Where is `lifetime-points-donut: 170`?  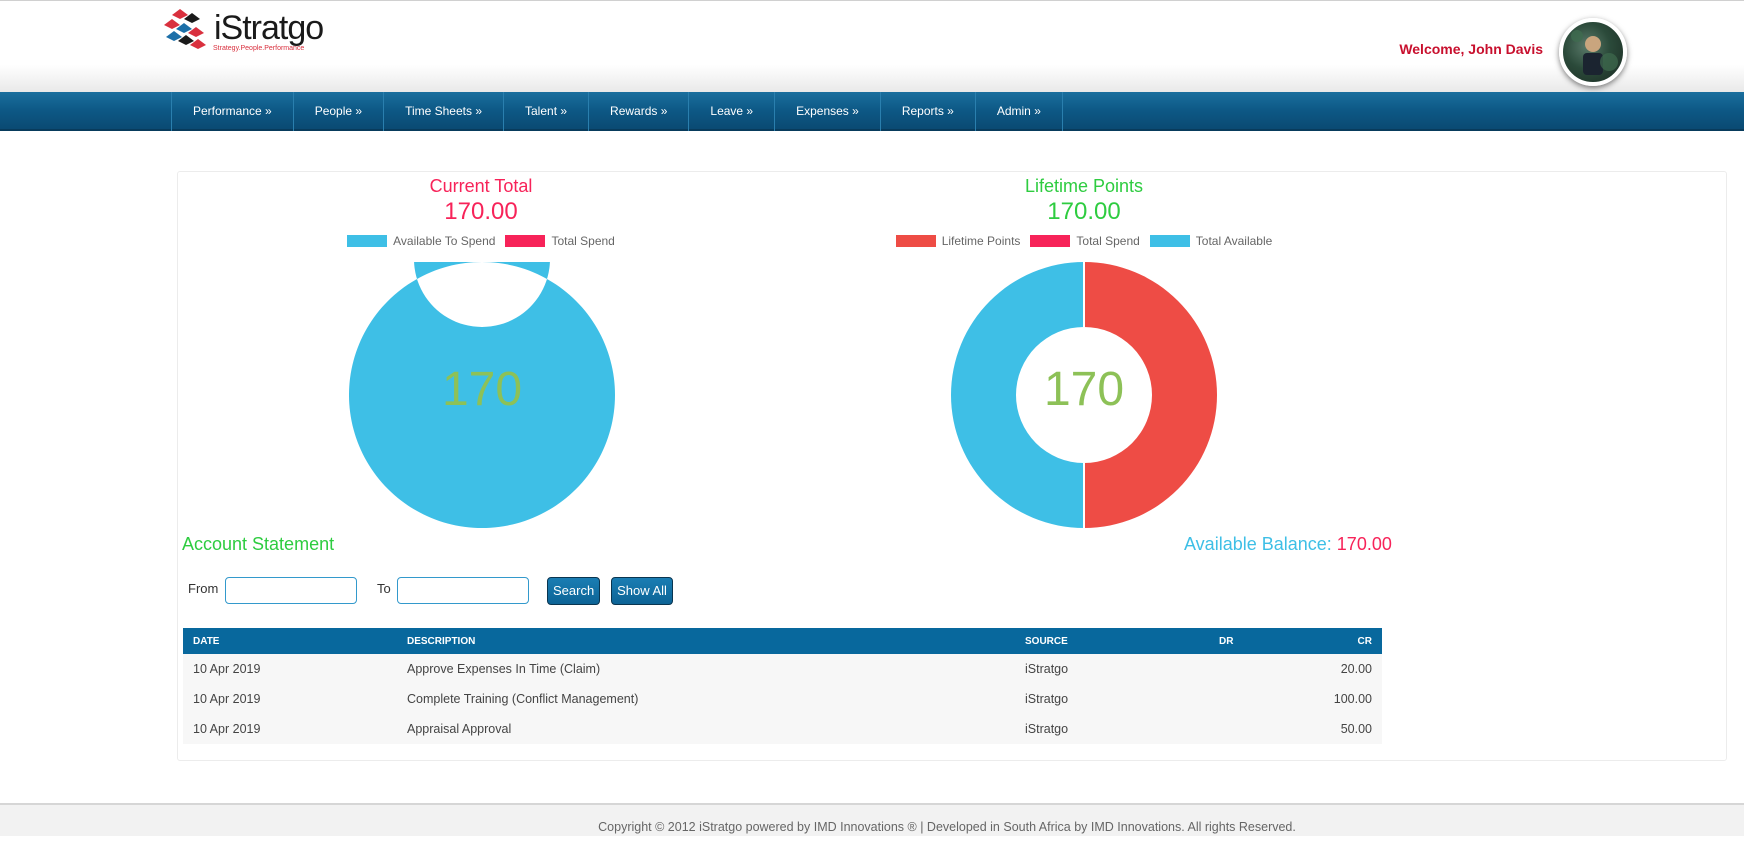 lifetime-points-donut: 170 is located at coordinates (1084, 395).